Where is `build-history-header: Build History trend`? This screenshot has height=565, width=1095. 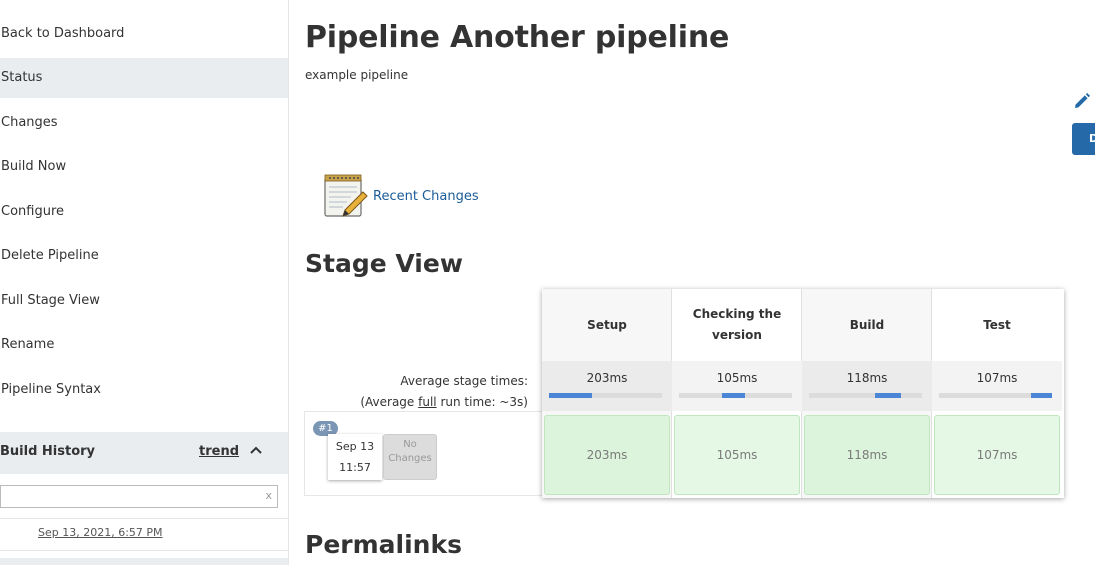
build-history-header: Build History trend is located at coordinates (144, 453).